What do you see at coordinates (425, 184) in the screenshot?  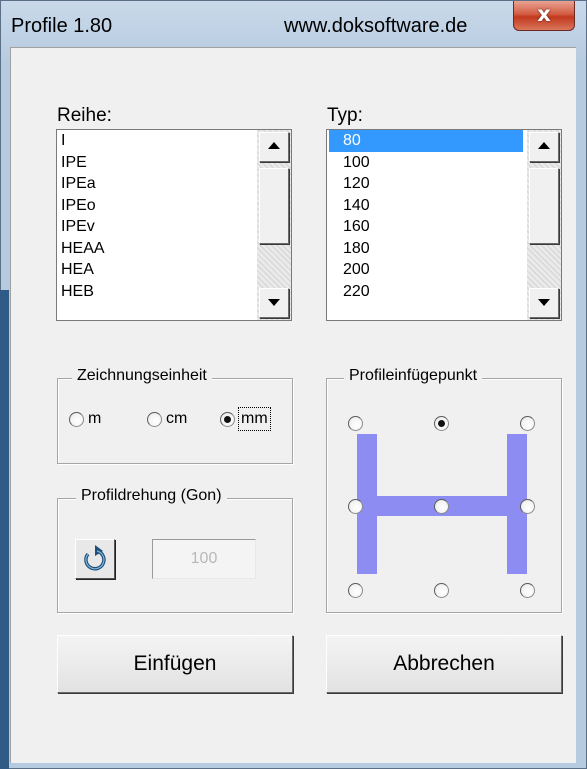 I see `list-item: 120` at bounding box center [425, 184].